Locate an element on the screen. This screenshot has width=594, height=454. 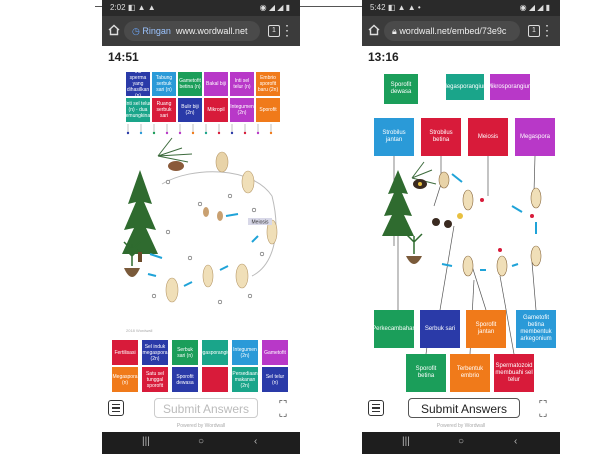
status-time: 5:42 is located at coordinates (378, 7).